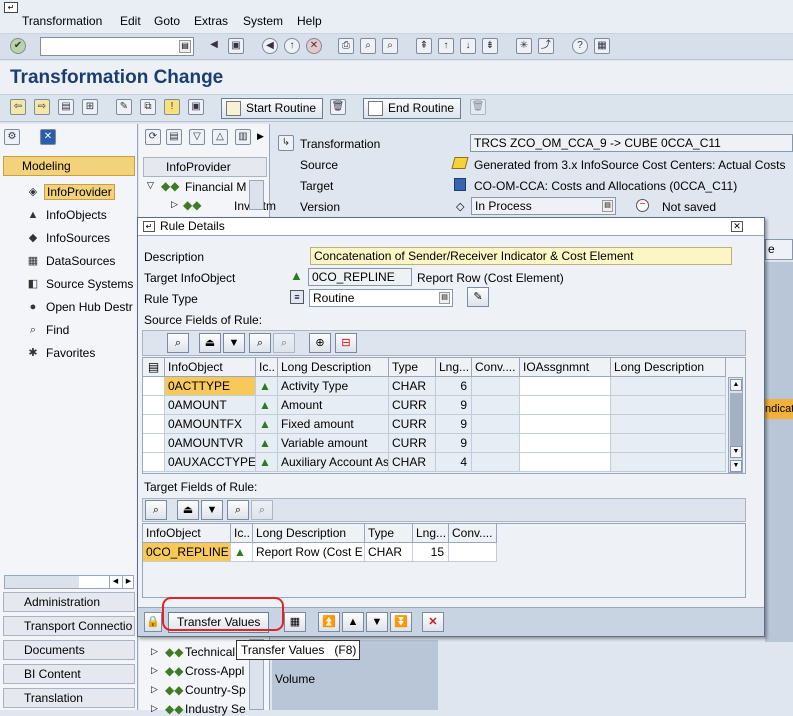 This screenshot has width=793, height=716. I want to click on menu-transformation: Transformation, so click(62, 21).